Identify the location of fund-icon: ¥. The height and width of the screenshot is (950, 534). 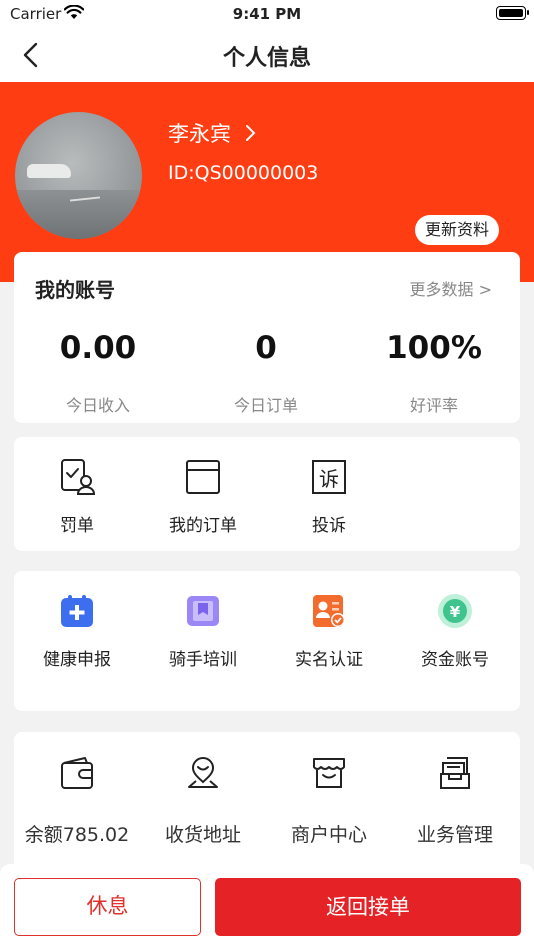
(455, 613).